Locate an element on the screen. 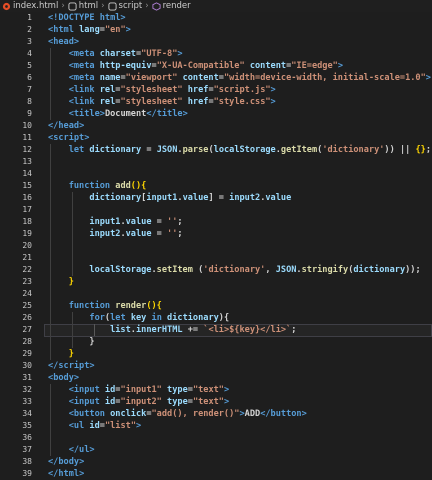 The width and height of the screenshot is (432, 480). code-line: 26 for(let key in dictionary){ is located at coordinates (216, 318).